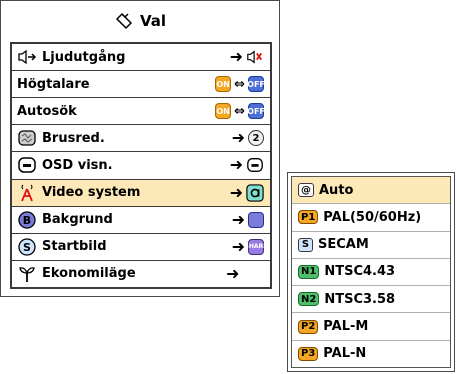  I want to click on speaker-arrow-icon, so click(27, 57).